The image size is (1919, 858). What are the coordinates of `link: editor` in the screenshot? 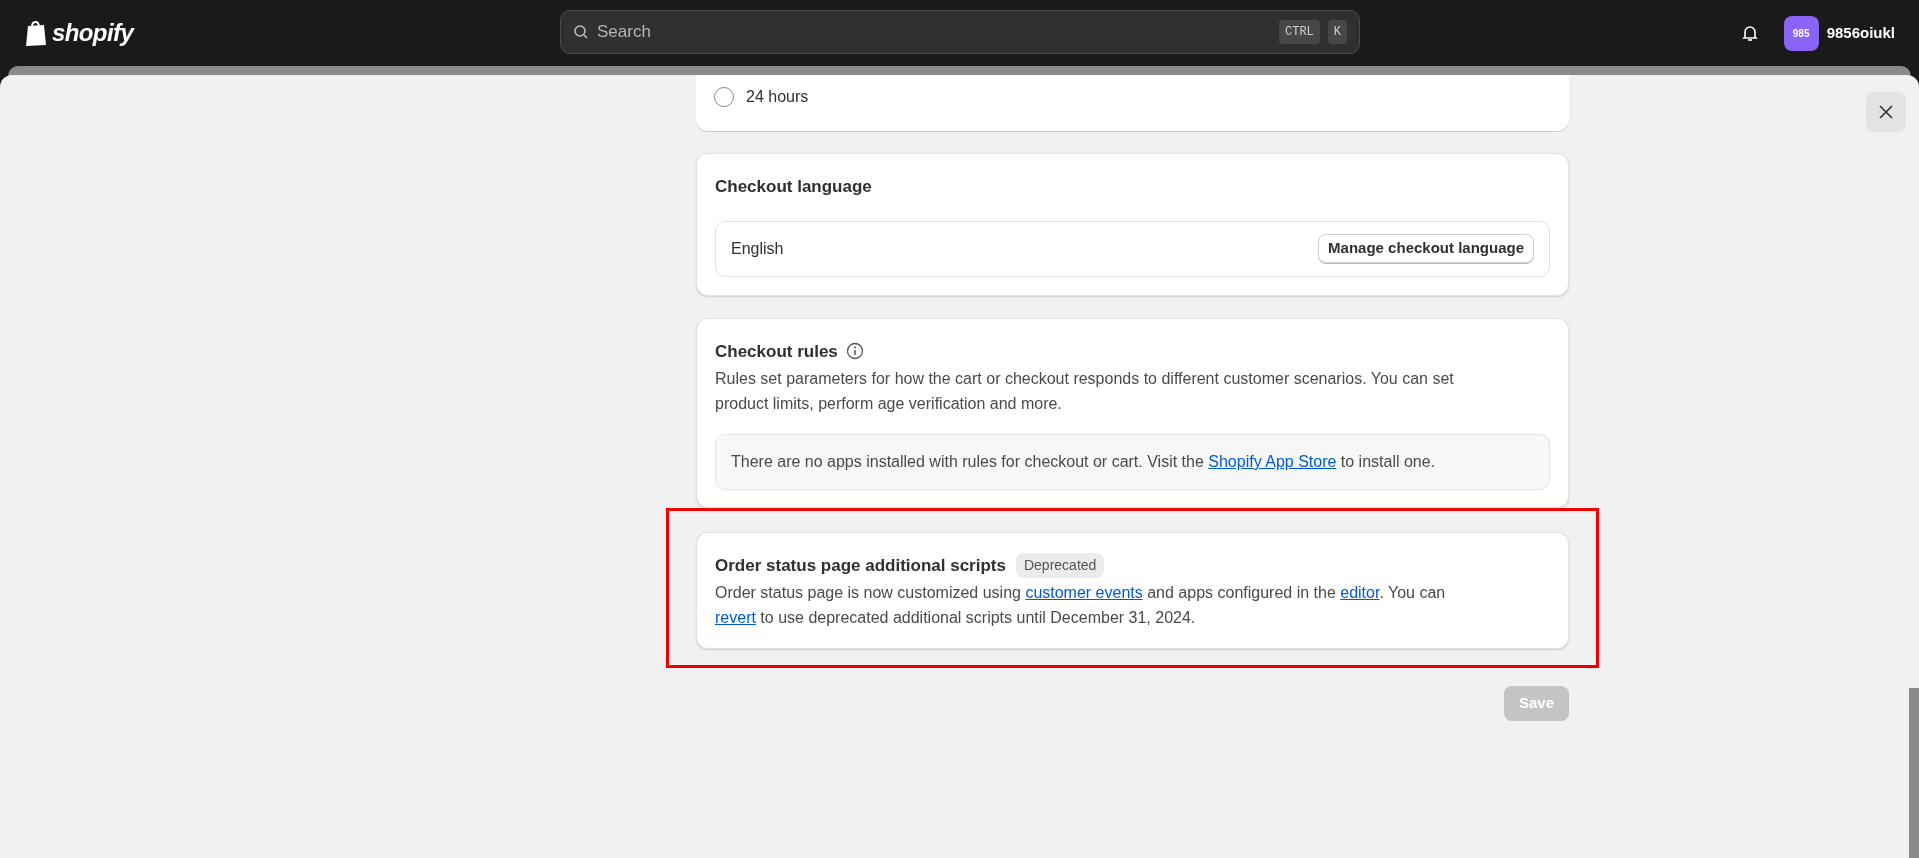 It's located at (1360, 592).